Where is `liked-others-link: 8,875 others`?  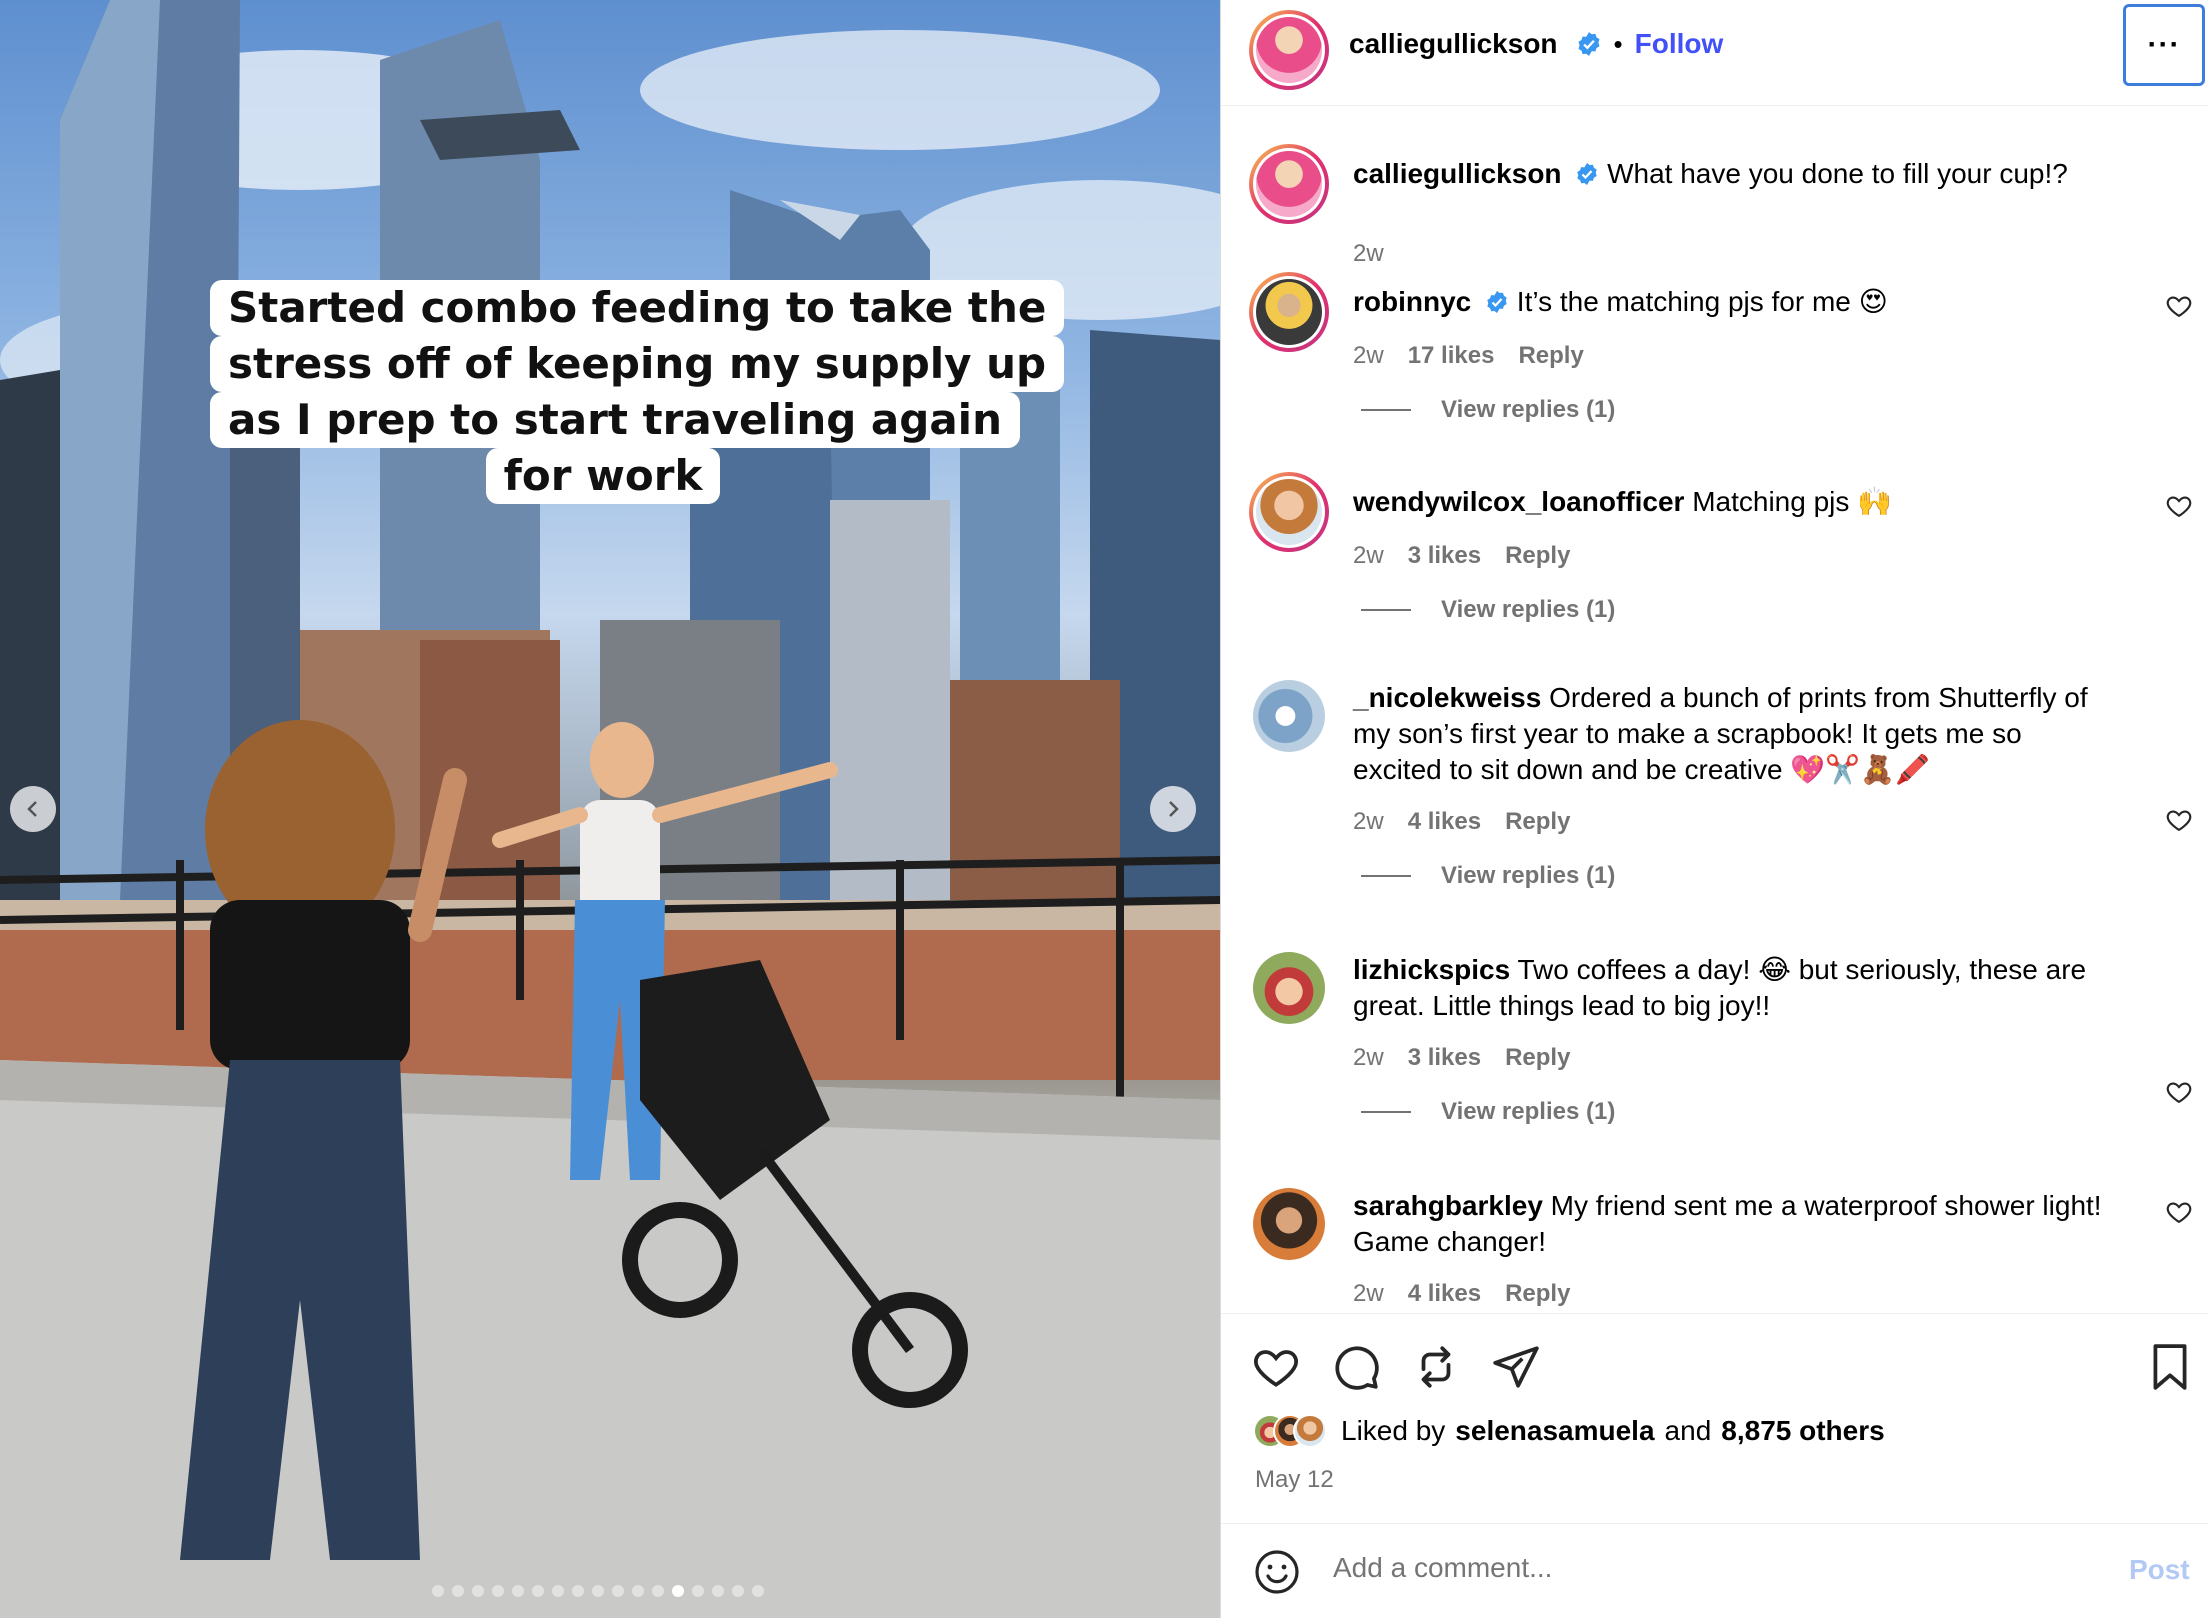 liked-others-link: 8,875 others is located at coordinates (1802, 1431).